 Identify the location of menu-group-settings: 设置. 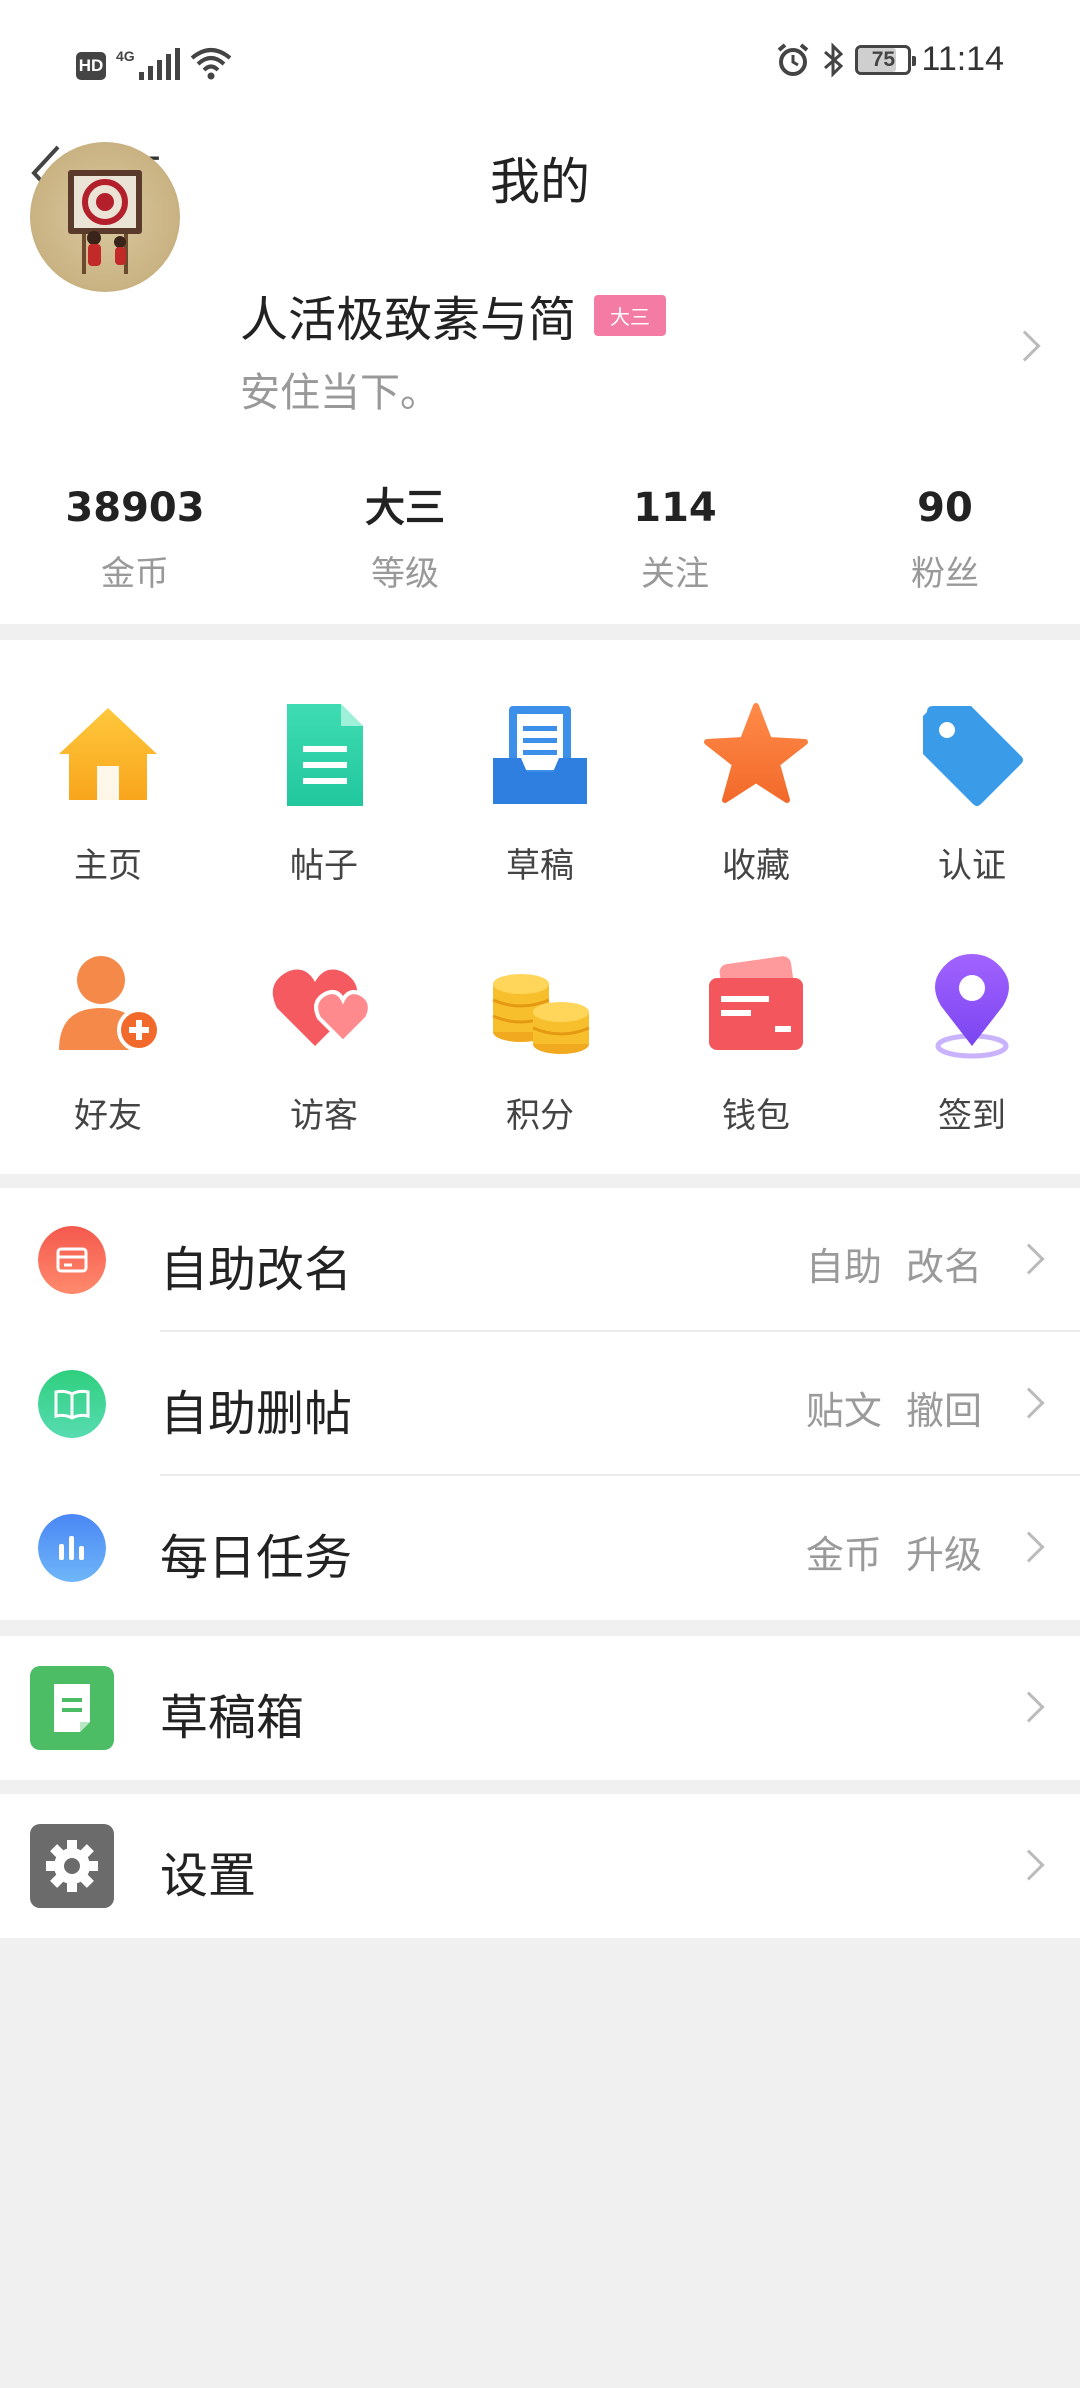
(540, 1866).